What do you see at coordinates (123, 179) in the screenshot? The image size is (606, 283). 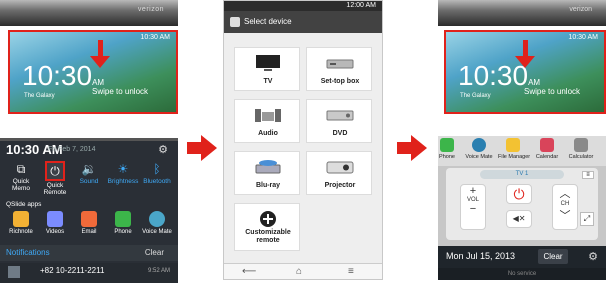 I see `brightness-toggle: ☀ Brightness` at bounding box center [123, 179].